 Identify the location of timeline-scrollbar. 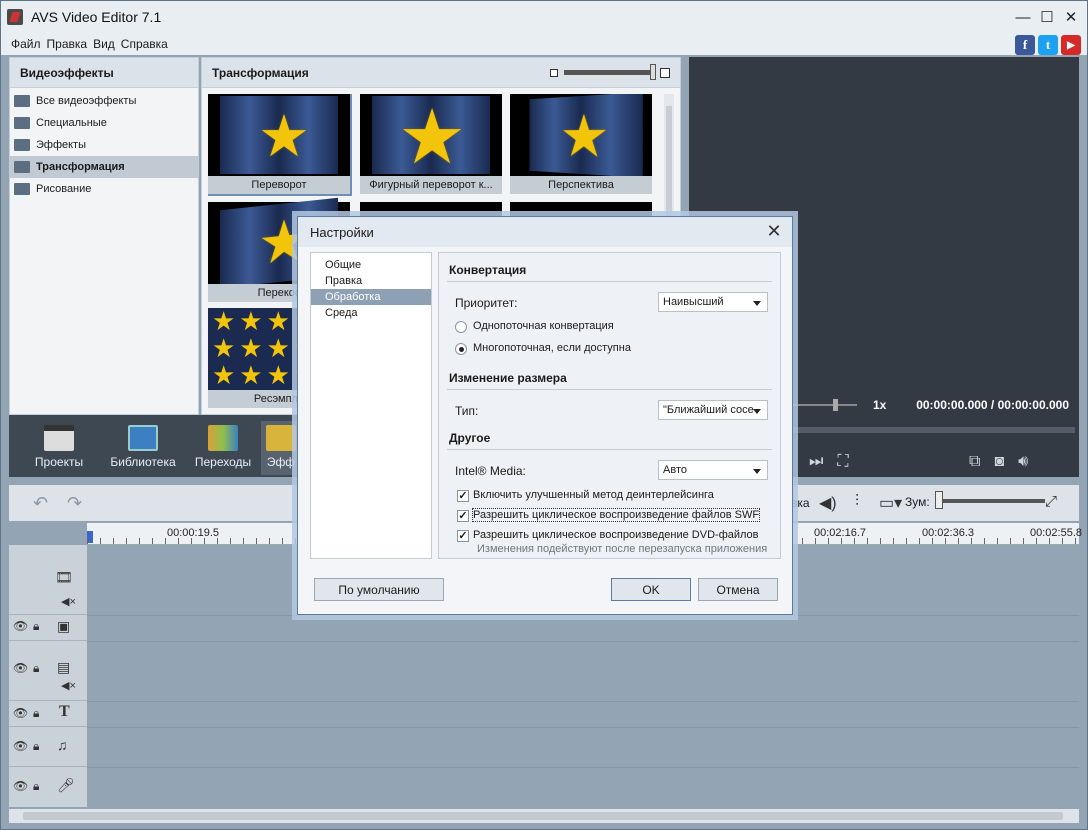
(544, 816).